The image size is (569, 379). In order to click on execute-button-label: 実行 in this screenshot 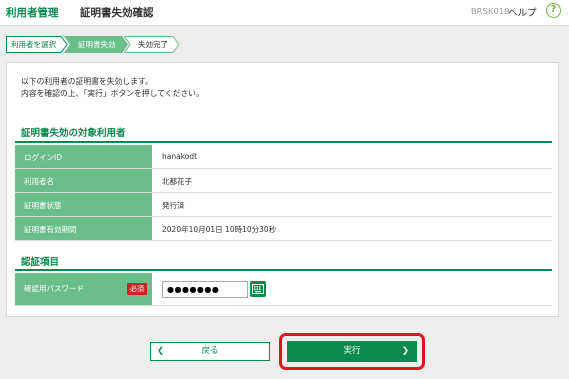, I will do `click(352, 351)`.